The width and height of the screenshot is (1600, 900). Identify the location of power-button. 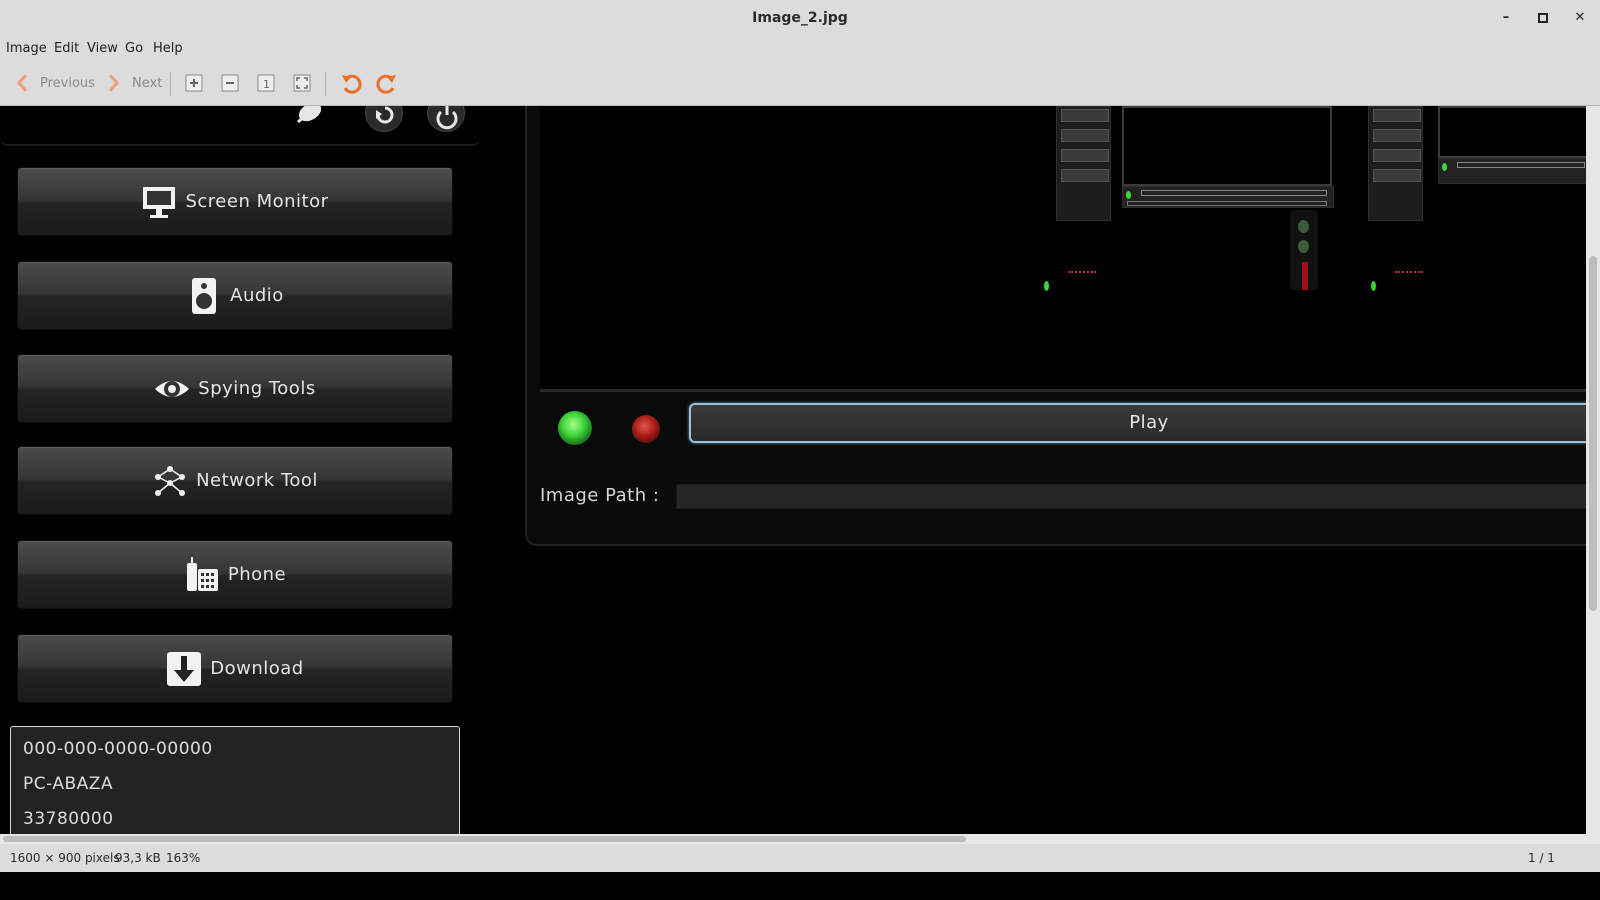
(446, 119).